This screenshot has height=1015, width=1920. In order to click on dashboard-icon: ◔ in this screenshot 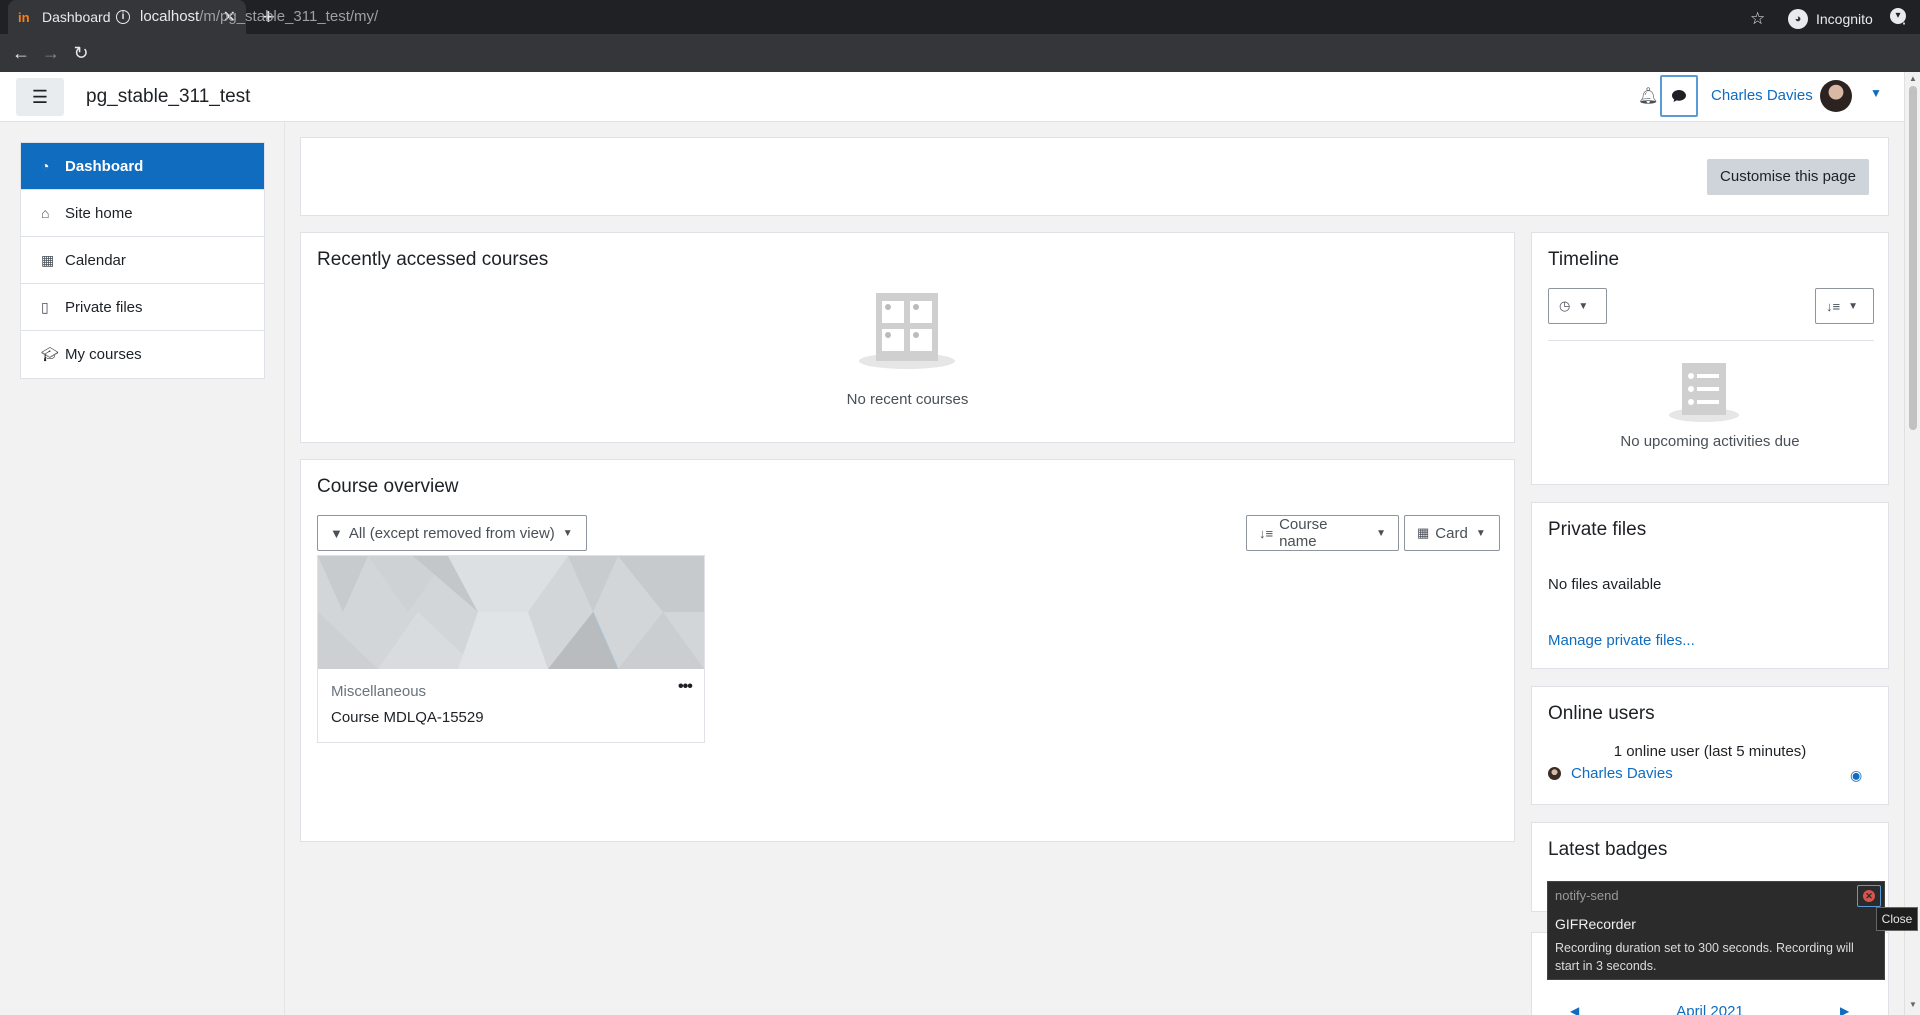, I will do `click(45, 166)`.